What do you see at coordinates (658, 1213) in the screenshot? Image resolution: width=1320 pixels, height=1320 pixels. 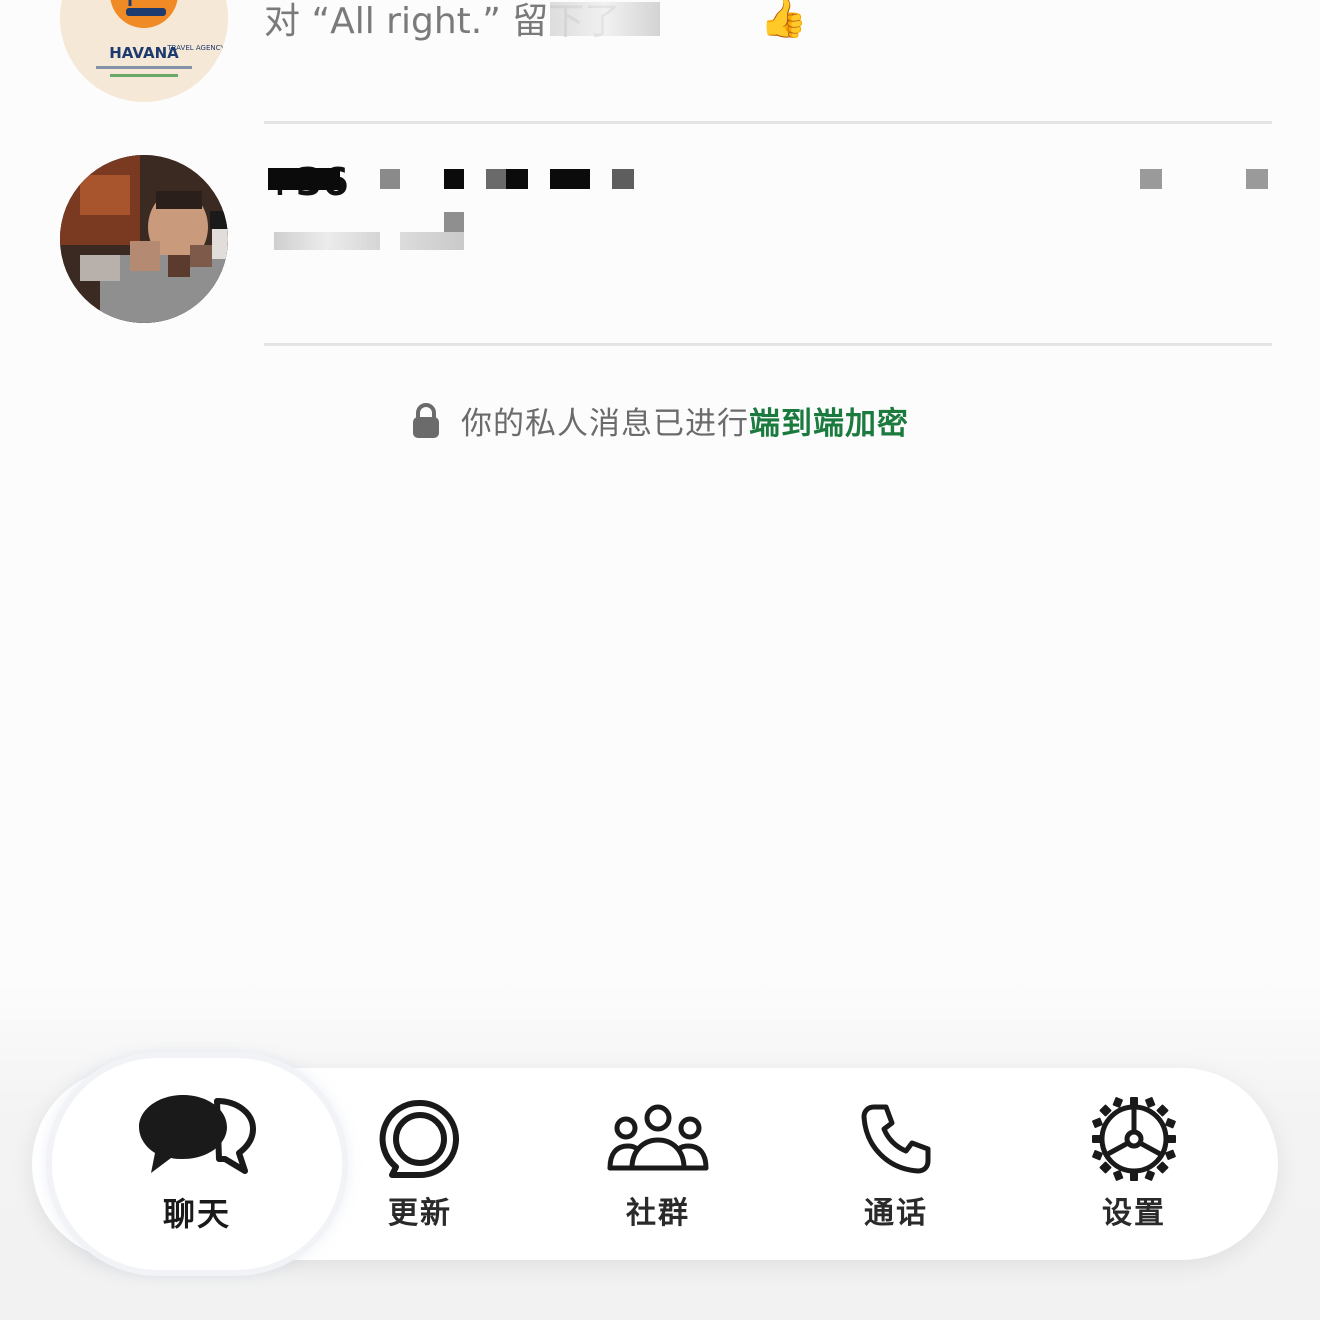 I see `tab-label: 社群` at bounding box center [658, 1213].